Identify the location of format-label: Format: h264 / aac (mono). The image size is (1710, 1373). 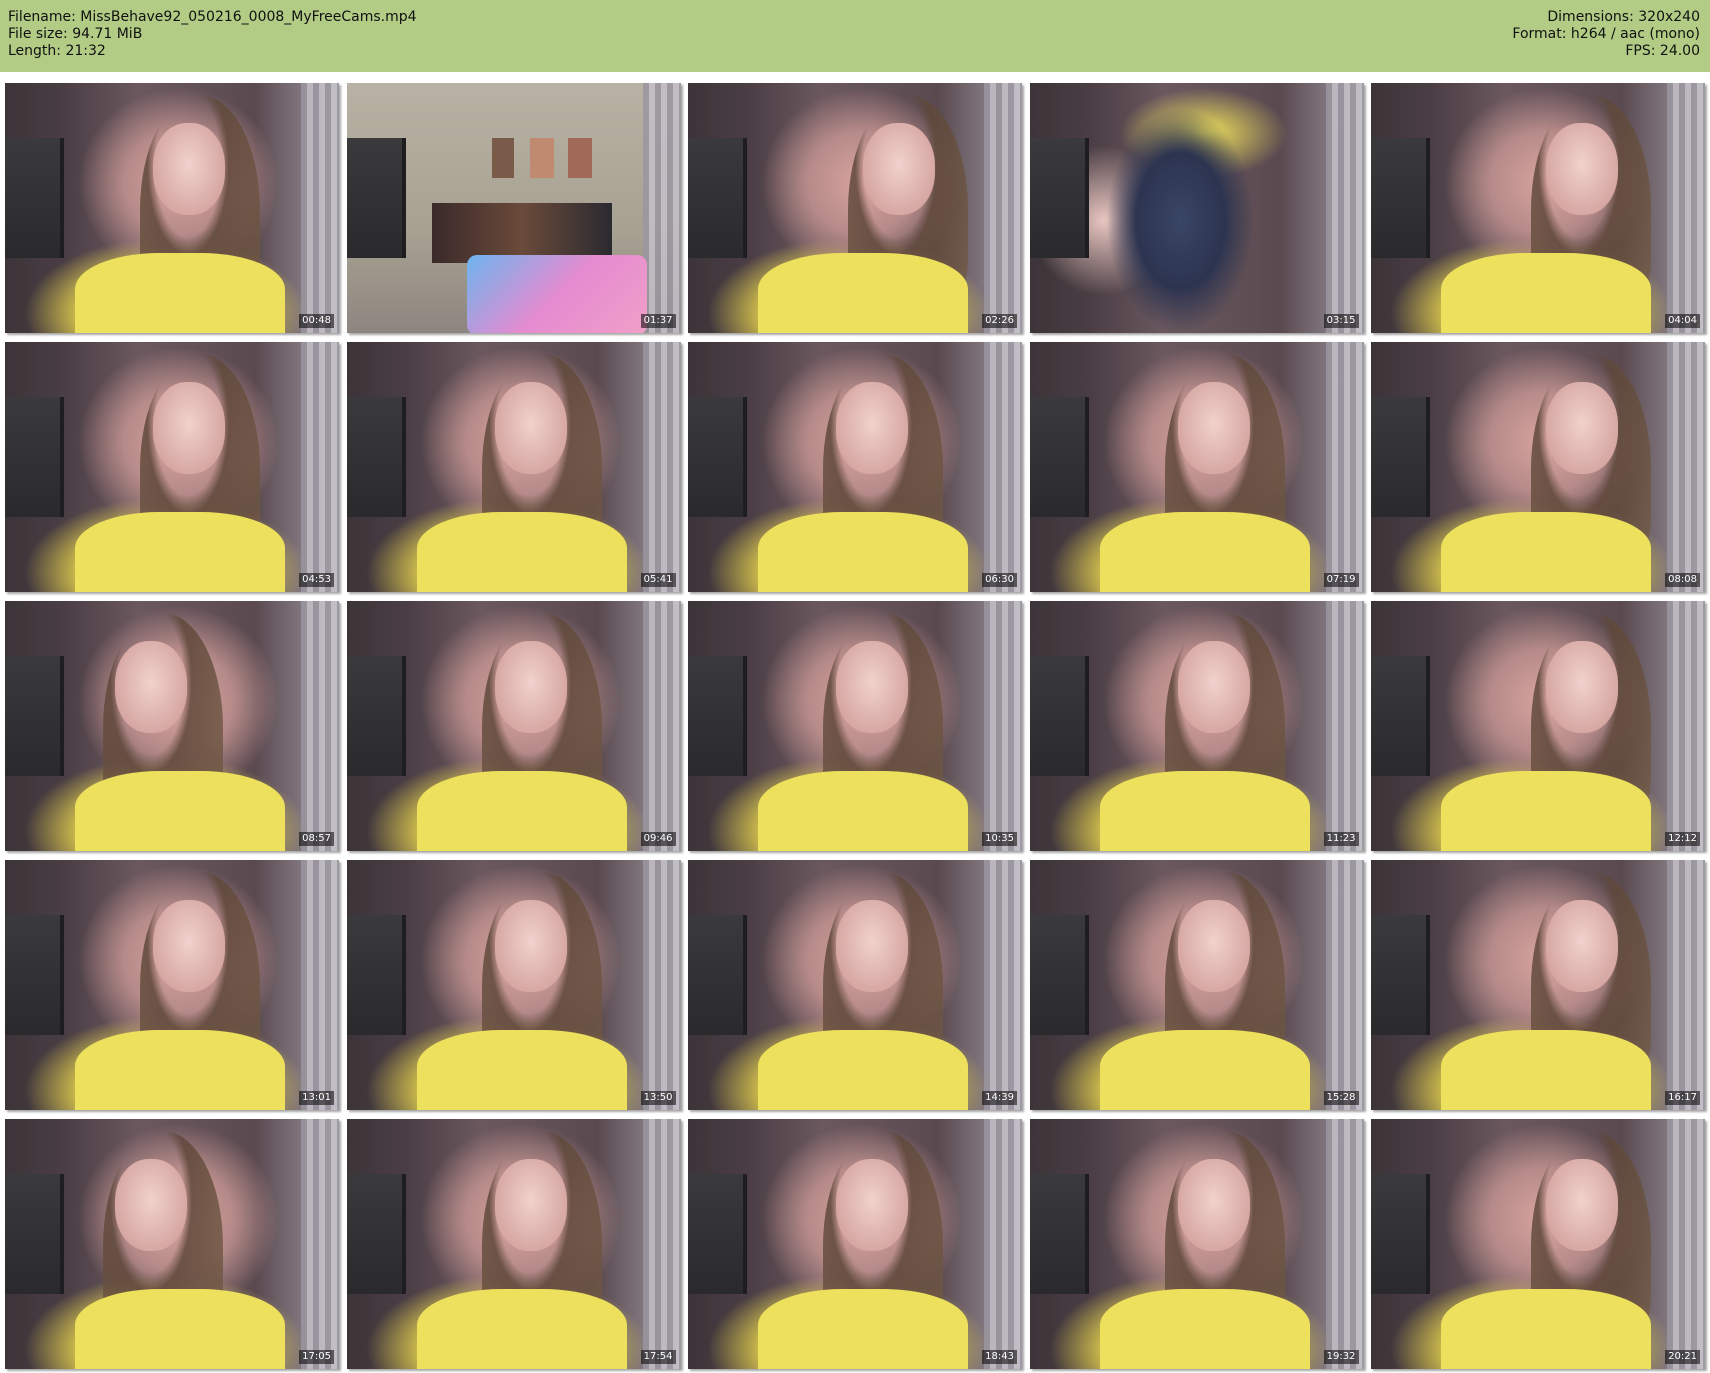
(1606, 34).